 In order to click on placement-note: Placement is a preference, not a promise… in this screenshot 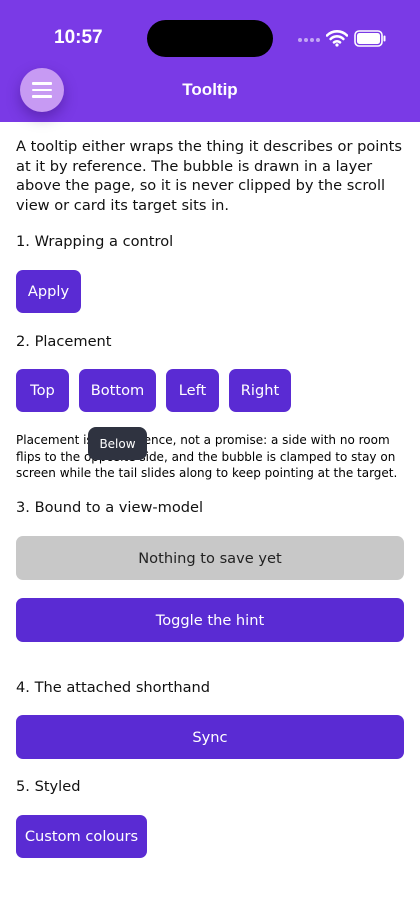, I will do `click(207, 456)`.